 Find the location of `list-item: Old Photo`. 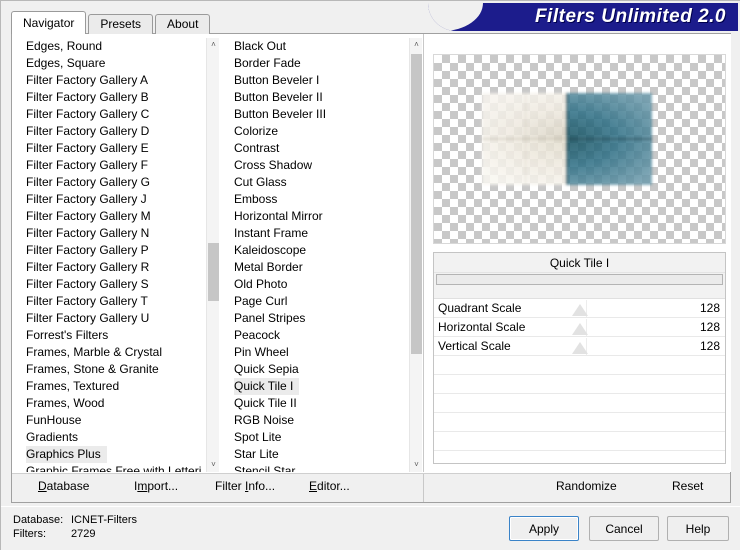

list-item: Old Photo is located at coordinates (316, 284).